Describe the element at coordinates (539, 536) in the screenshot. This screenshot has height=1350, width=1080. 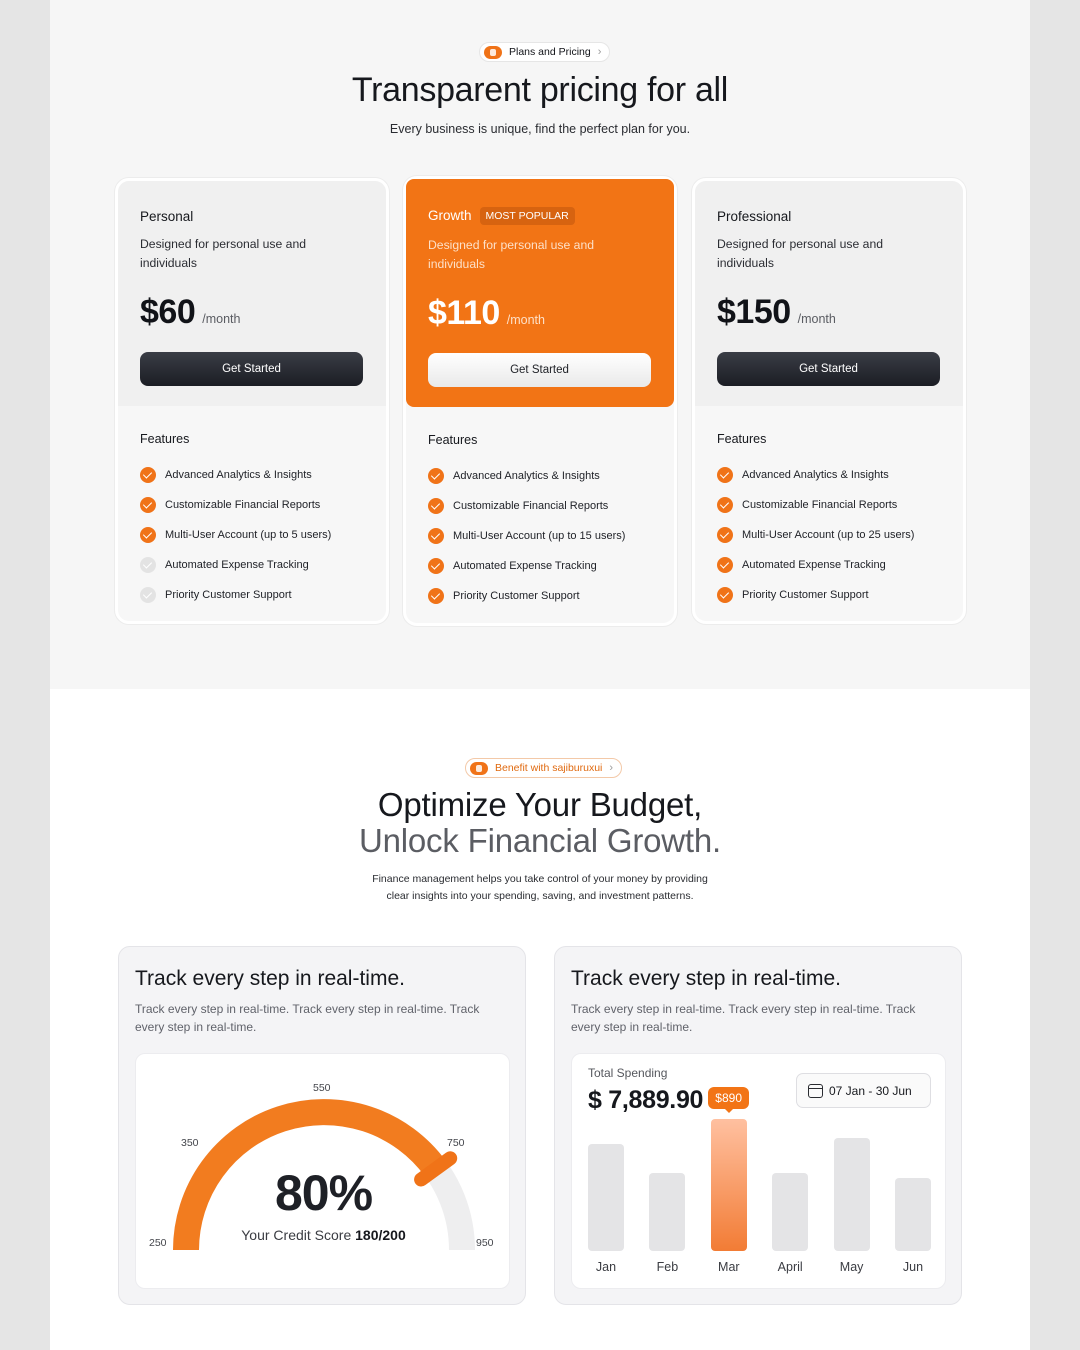
I see `feature-label: Multi-User Account (up to 15 users)` at that location.